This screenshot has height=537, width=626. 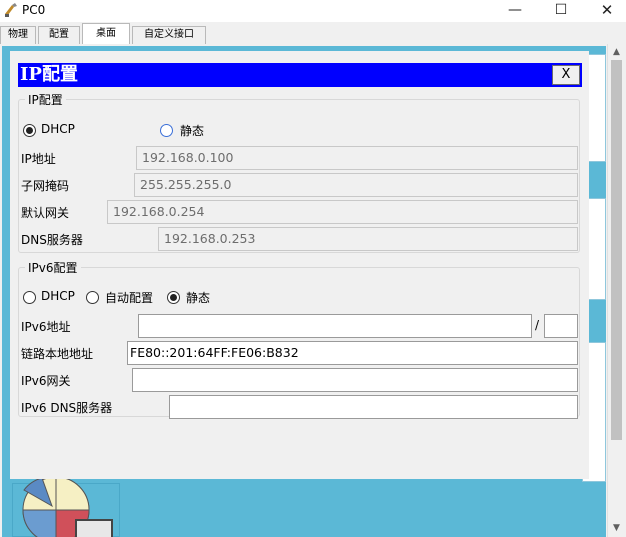 What do you see at coordinates (355, 380) in the screenshot?
I see `ipv6-gateway-field` at bounding box center [355, 380].